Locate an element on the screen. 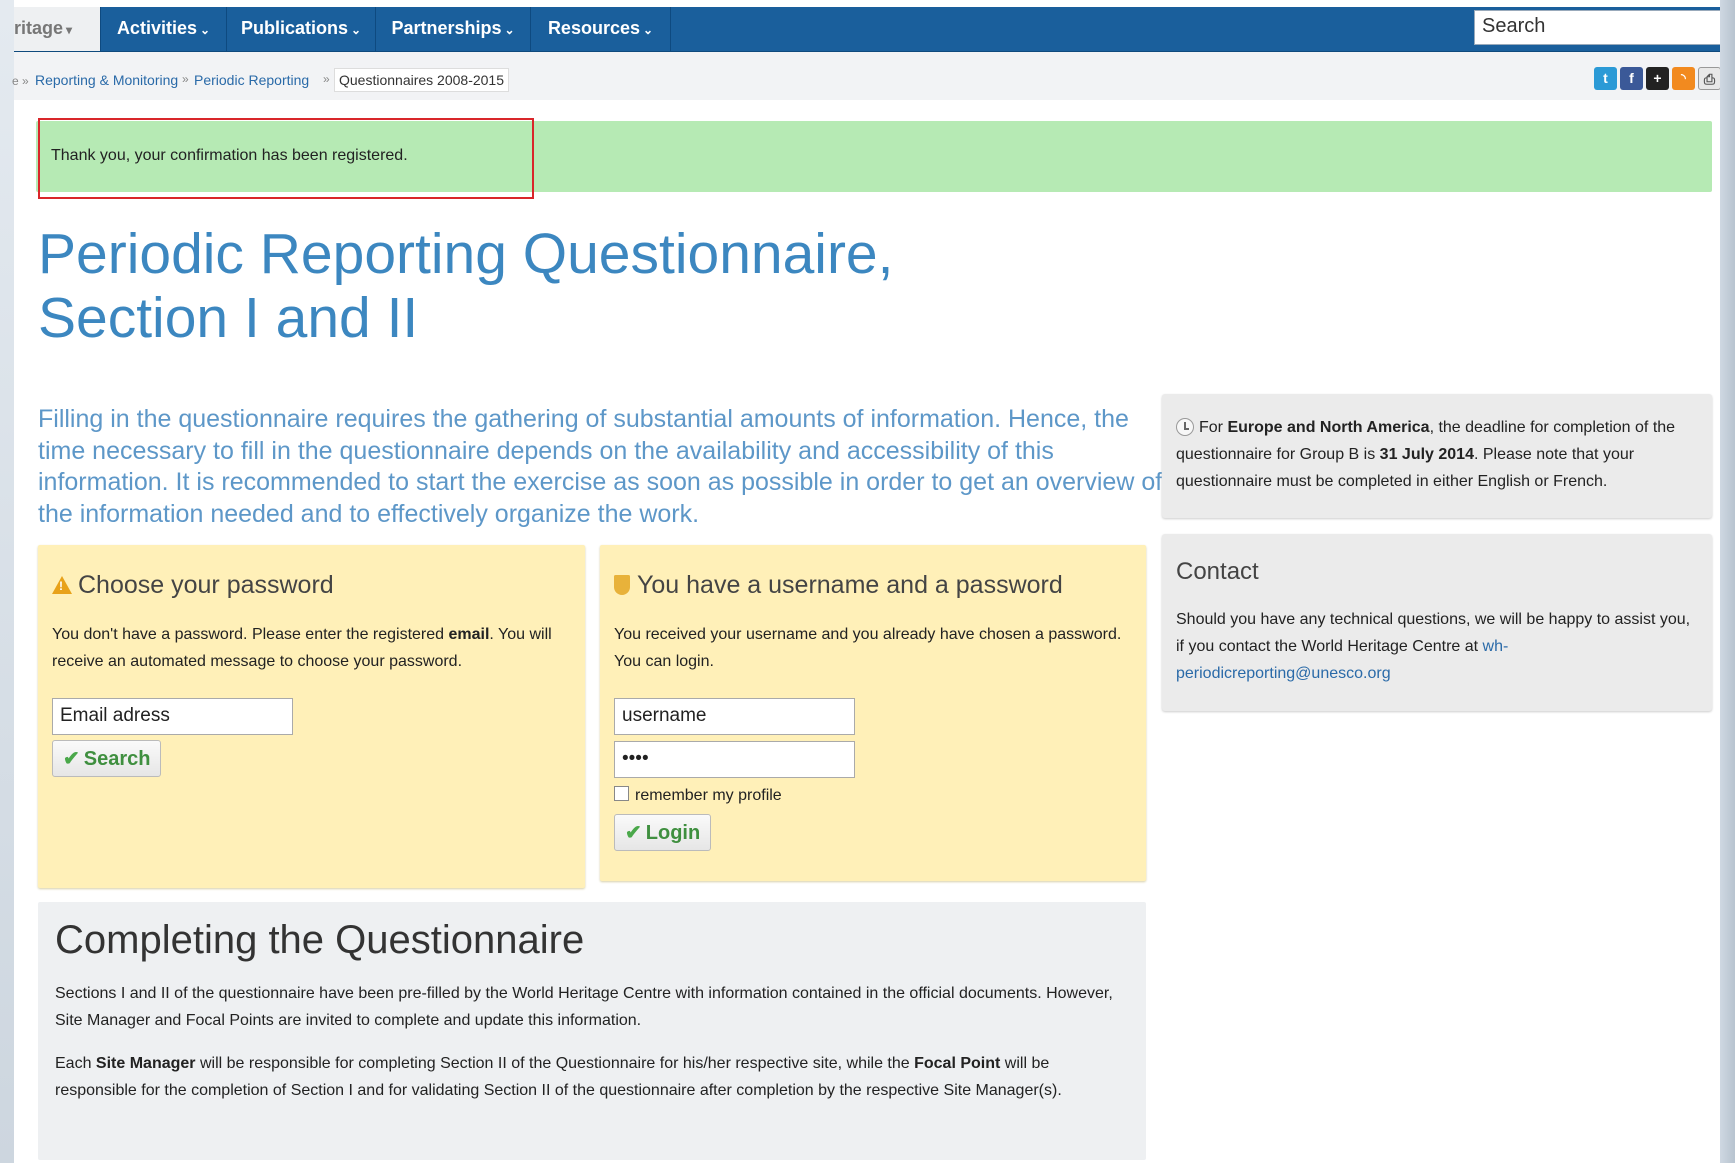 The width and height of the screenshot is (1735, 1163). email-field: Email adress is located at coordinates (172, 716).